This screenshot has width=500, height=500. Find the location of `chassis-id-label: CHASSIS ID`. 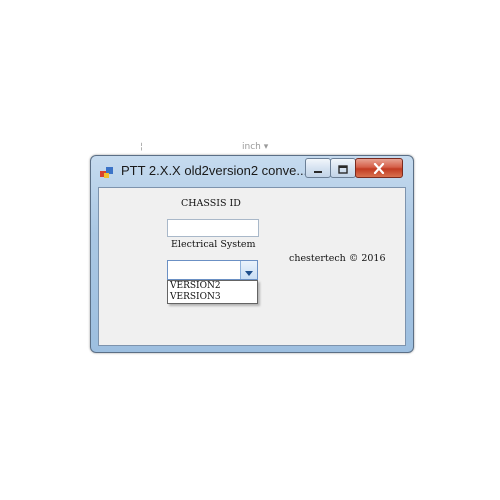

chassis-id-label: CHASSIS ID is located at coordinates (211, 203).